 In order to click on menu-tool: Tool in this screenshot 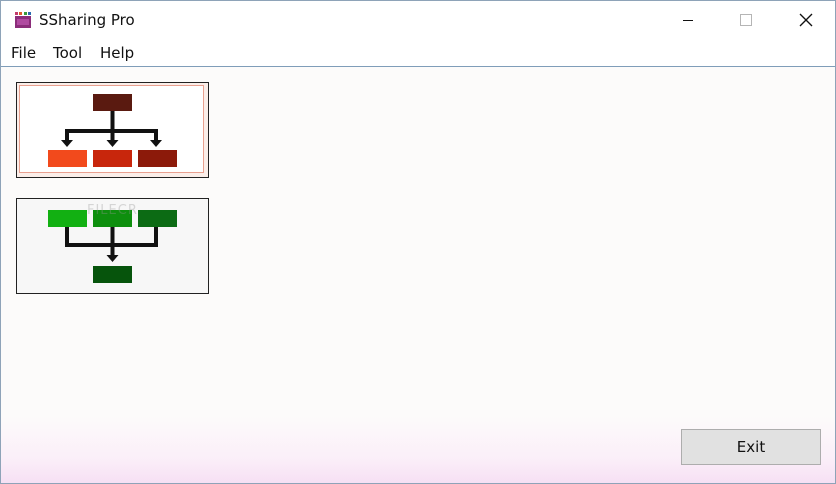, I will do `click(67, 53)`.